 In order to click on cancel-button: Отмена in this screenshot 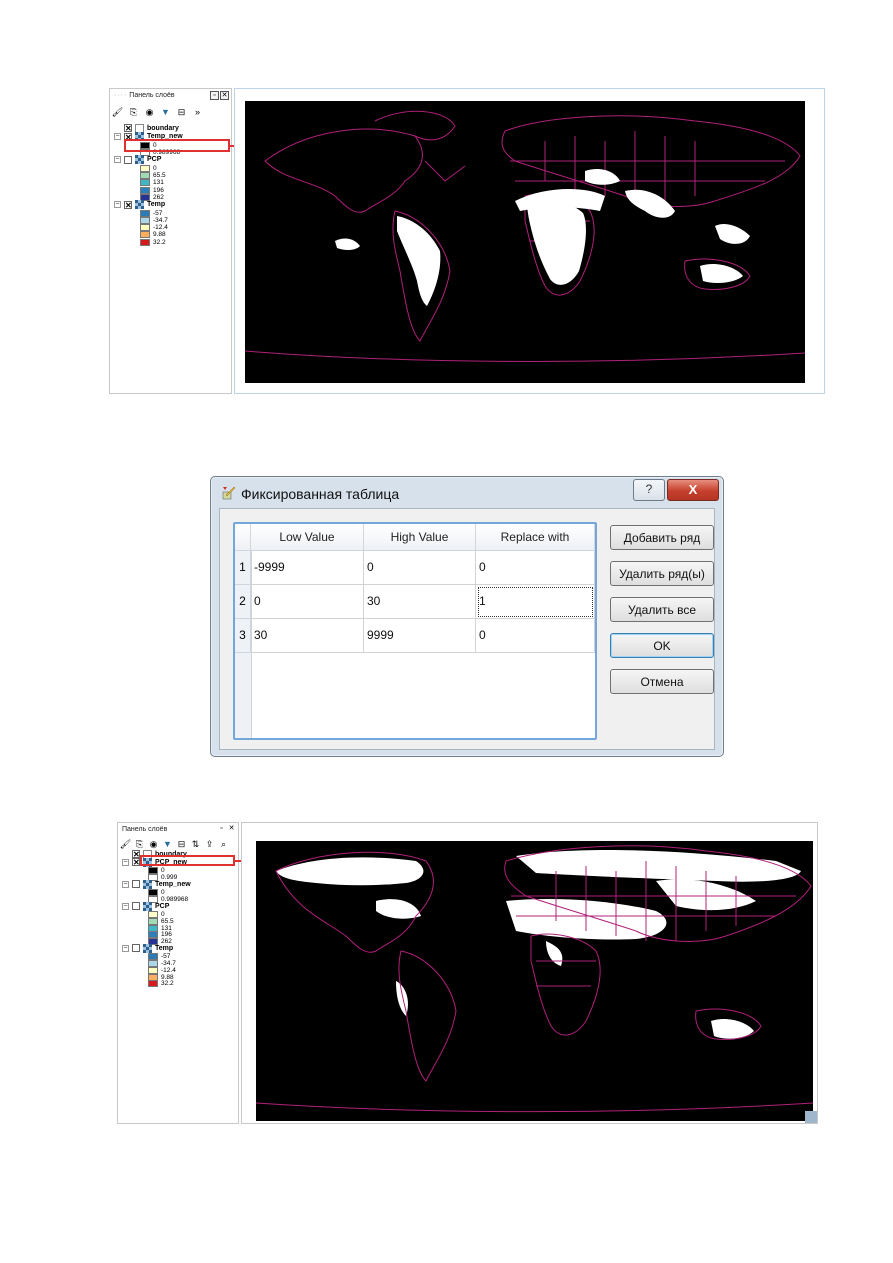, I will do `click(662, 681)`.